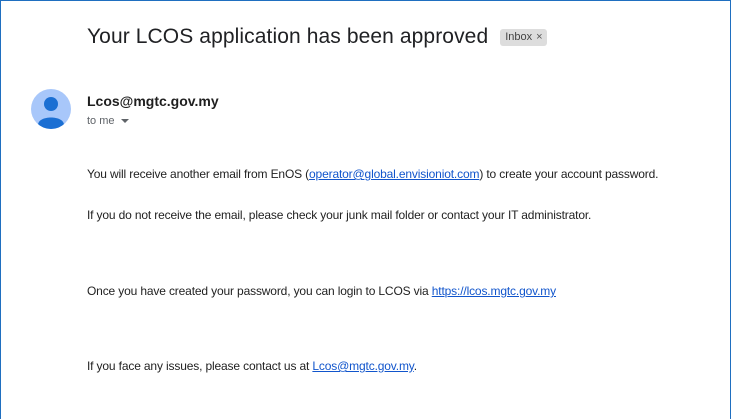  Describe the element at coordinates (539, 37) in the screenshot. I see `remove-label-icon: ×` at that location.